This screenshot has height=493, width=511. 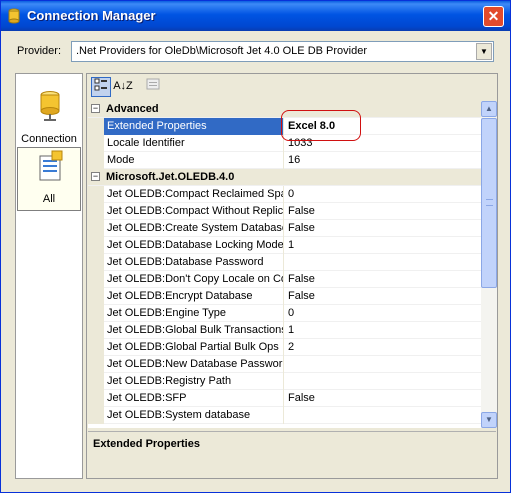 What do you see at coordinates (292, 454) in the screenshot?
I see `description-panel: Extended Properties` at bounding box center [292, 454].